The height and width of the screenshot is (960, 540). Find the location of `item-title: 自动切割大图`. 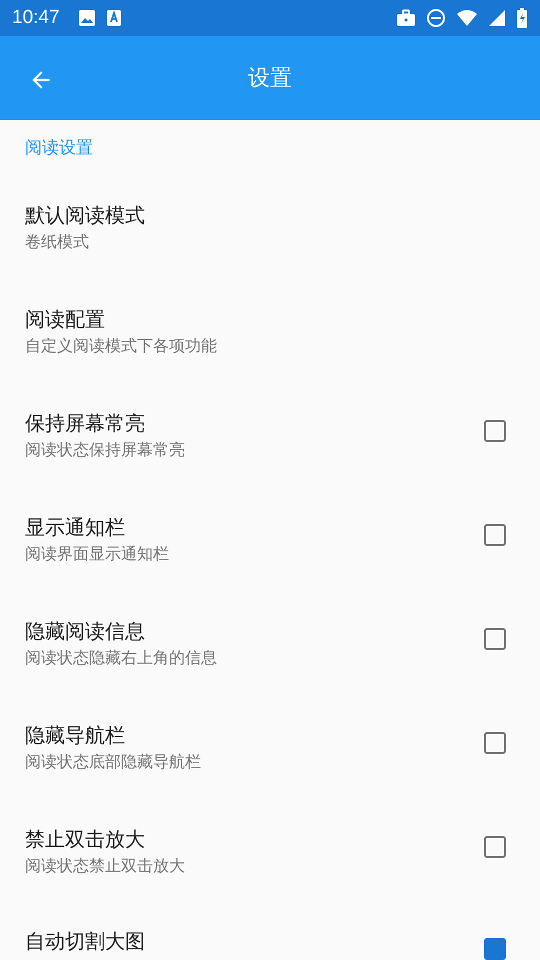

item-title: 自动切割大图 is located at coordinates (85, 941).